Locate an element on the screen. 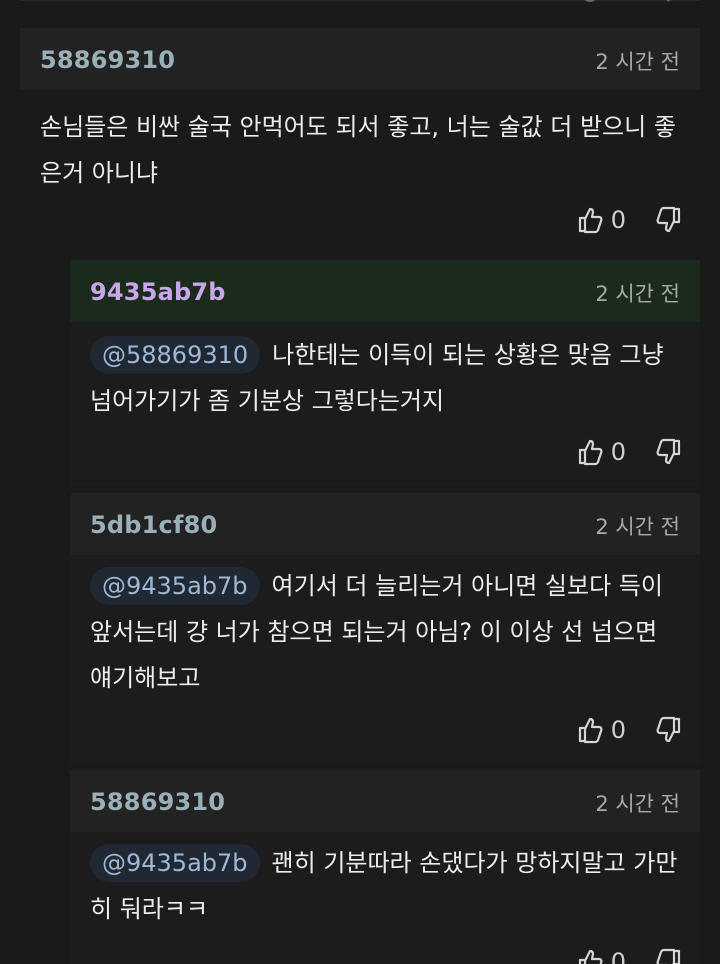 This screenshot has width=720, height=964. comment-author: 5db1cf80 is located at coordinates (153, 525).